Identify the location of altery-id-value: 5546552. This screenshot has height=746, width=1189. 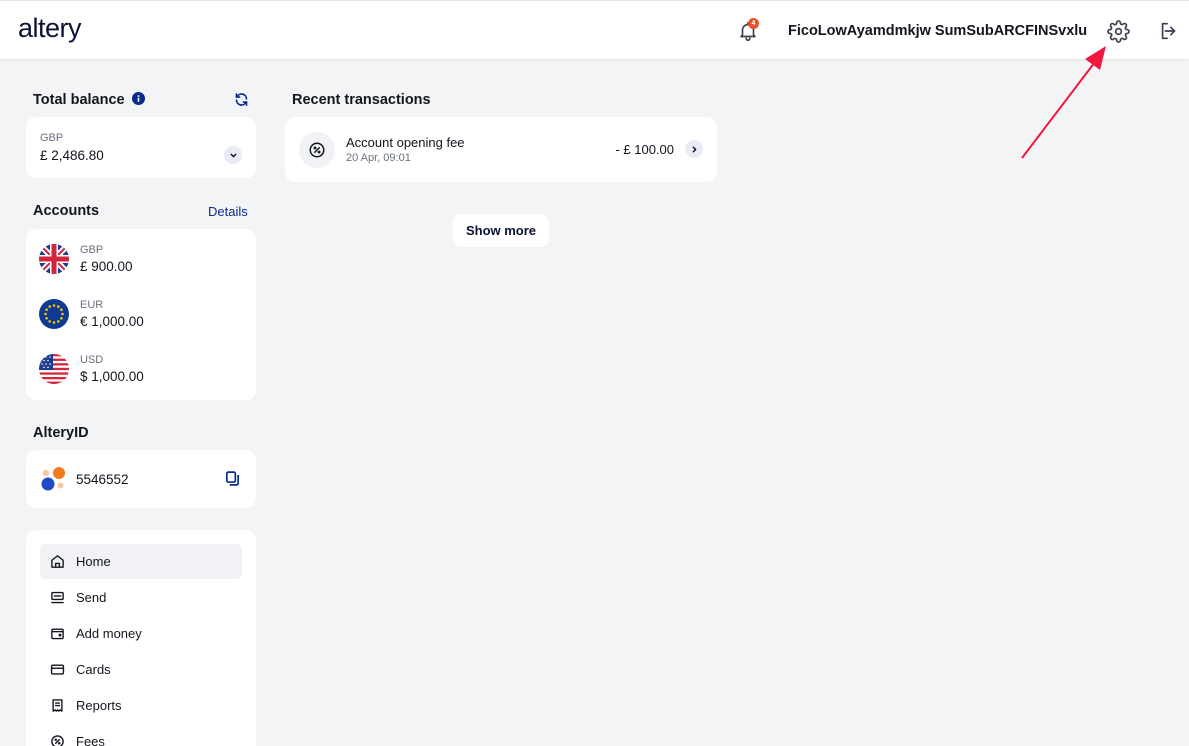
(102, 479).